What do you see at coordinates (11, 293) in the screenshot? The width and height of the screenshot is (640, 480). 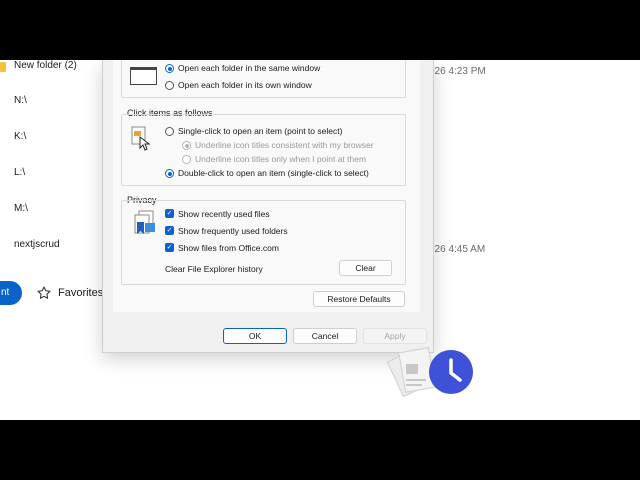 I see `new-button: nt` at bounding box center [11, 293].